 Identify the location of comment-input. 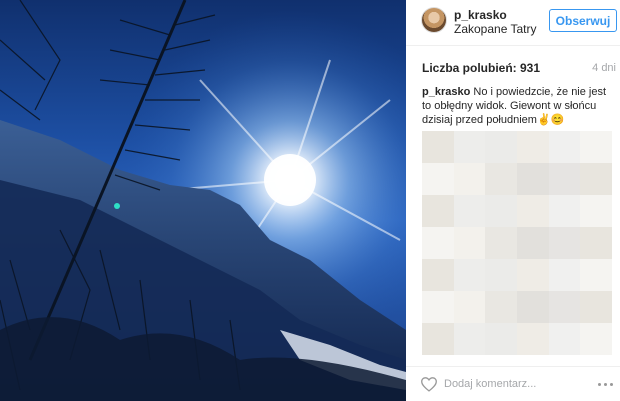
(515, 384).